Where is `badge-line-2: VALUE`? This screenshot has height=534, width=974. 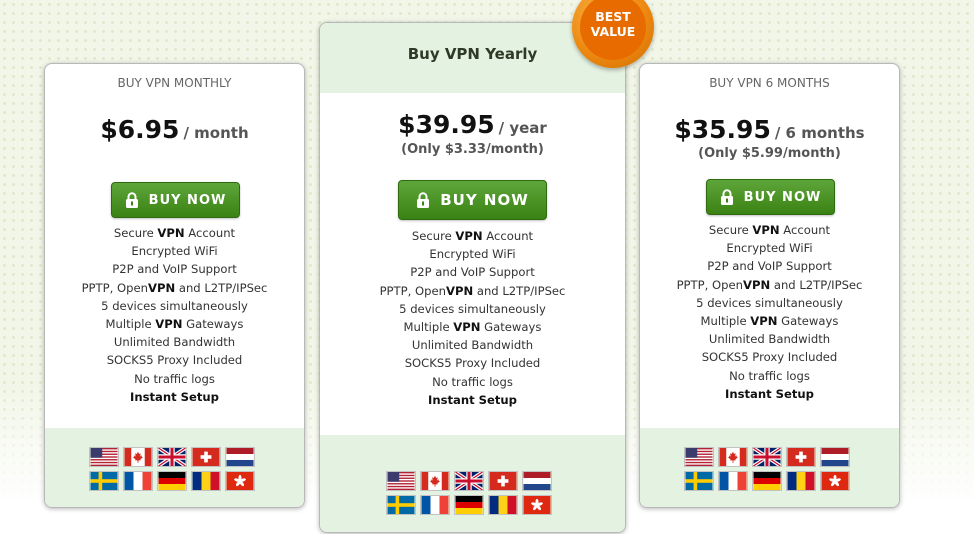
badge-line-2: VALUE is located at coordinates (613, 31).